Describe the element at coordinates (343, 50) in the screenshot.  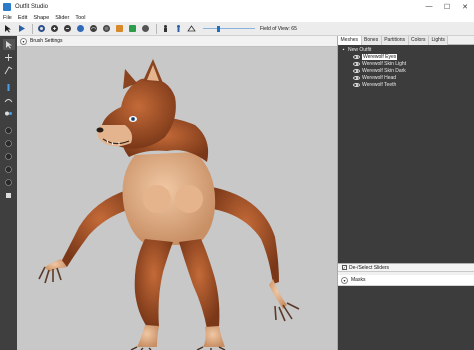
I see `collapse-minus-icon: ▪` at that location.